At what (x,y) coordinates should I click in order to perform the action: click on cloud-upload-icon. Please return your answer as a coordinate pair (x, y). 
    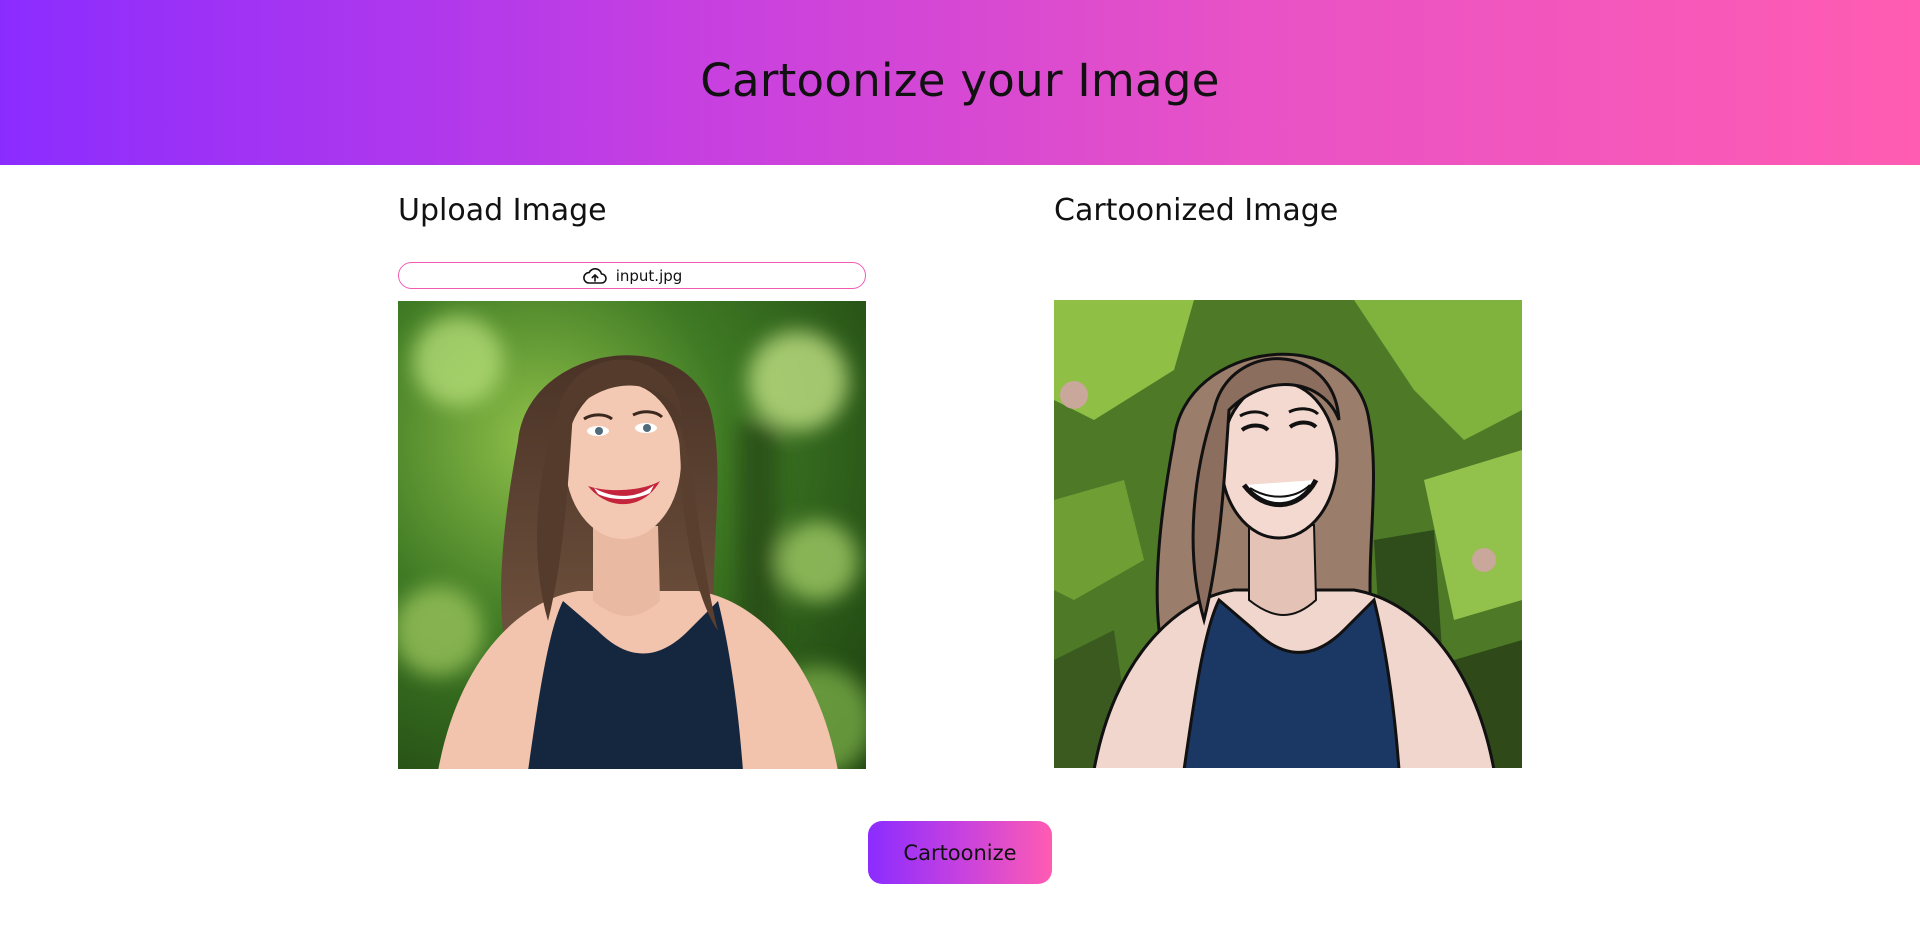
    Looking at the image, I should click on (595, 276).